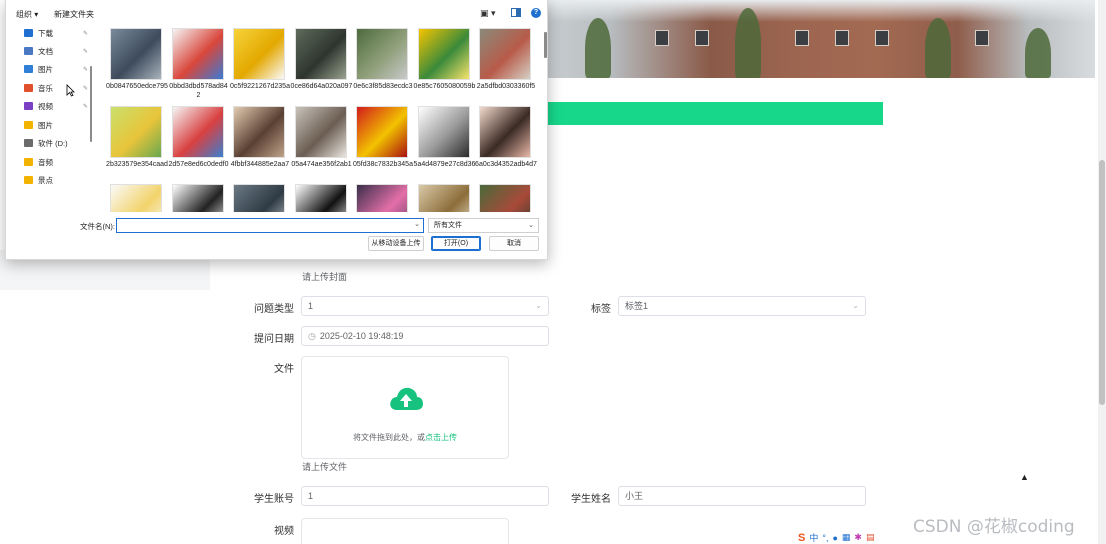  I want to click on grid-scrollbar, so click(545, 45).